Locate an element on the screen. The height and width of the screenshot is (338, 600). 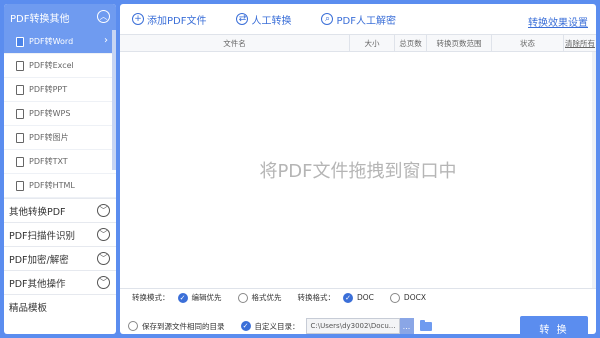
sidebar-category-label: 其他转换PDF is located at coordinates (37, 212).